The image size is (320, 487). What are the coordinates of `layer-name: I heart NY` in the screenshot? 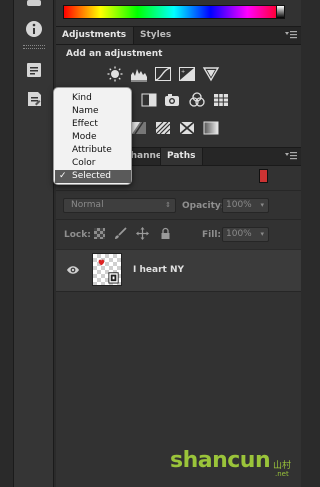 It's located at (158, 270).